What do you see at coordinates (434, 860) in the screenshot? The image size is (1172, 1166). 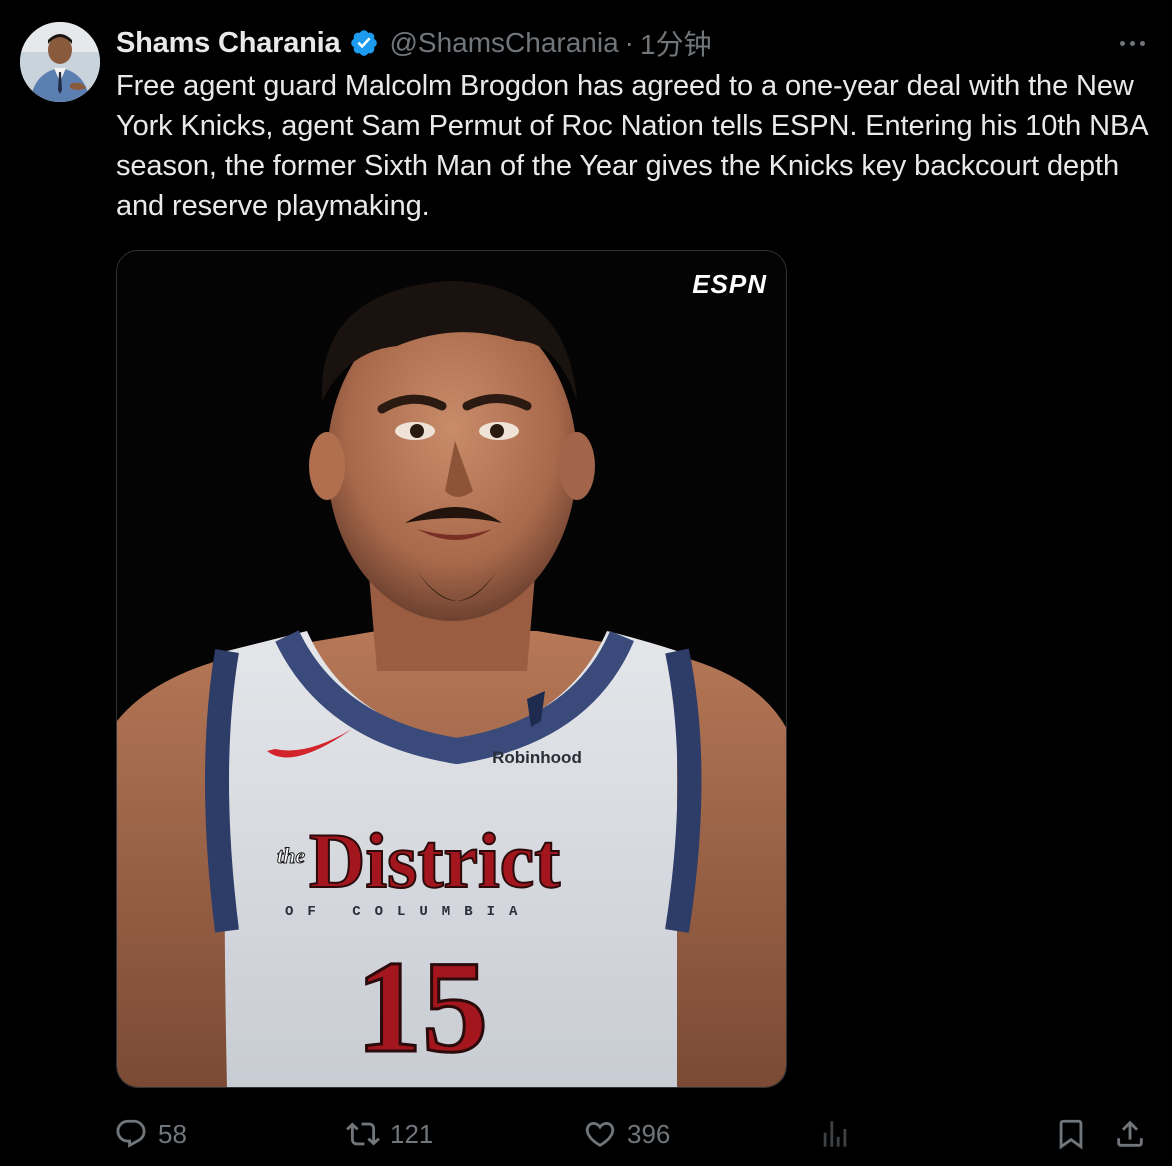 I see `jersey-script-main: District` at bounding box center [434, 860].